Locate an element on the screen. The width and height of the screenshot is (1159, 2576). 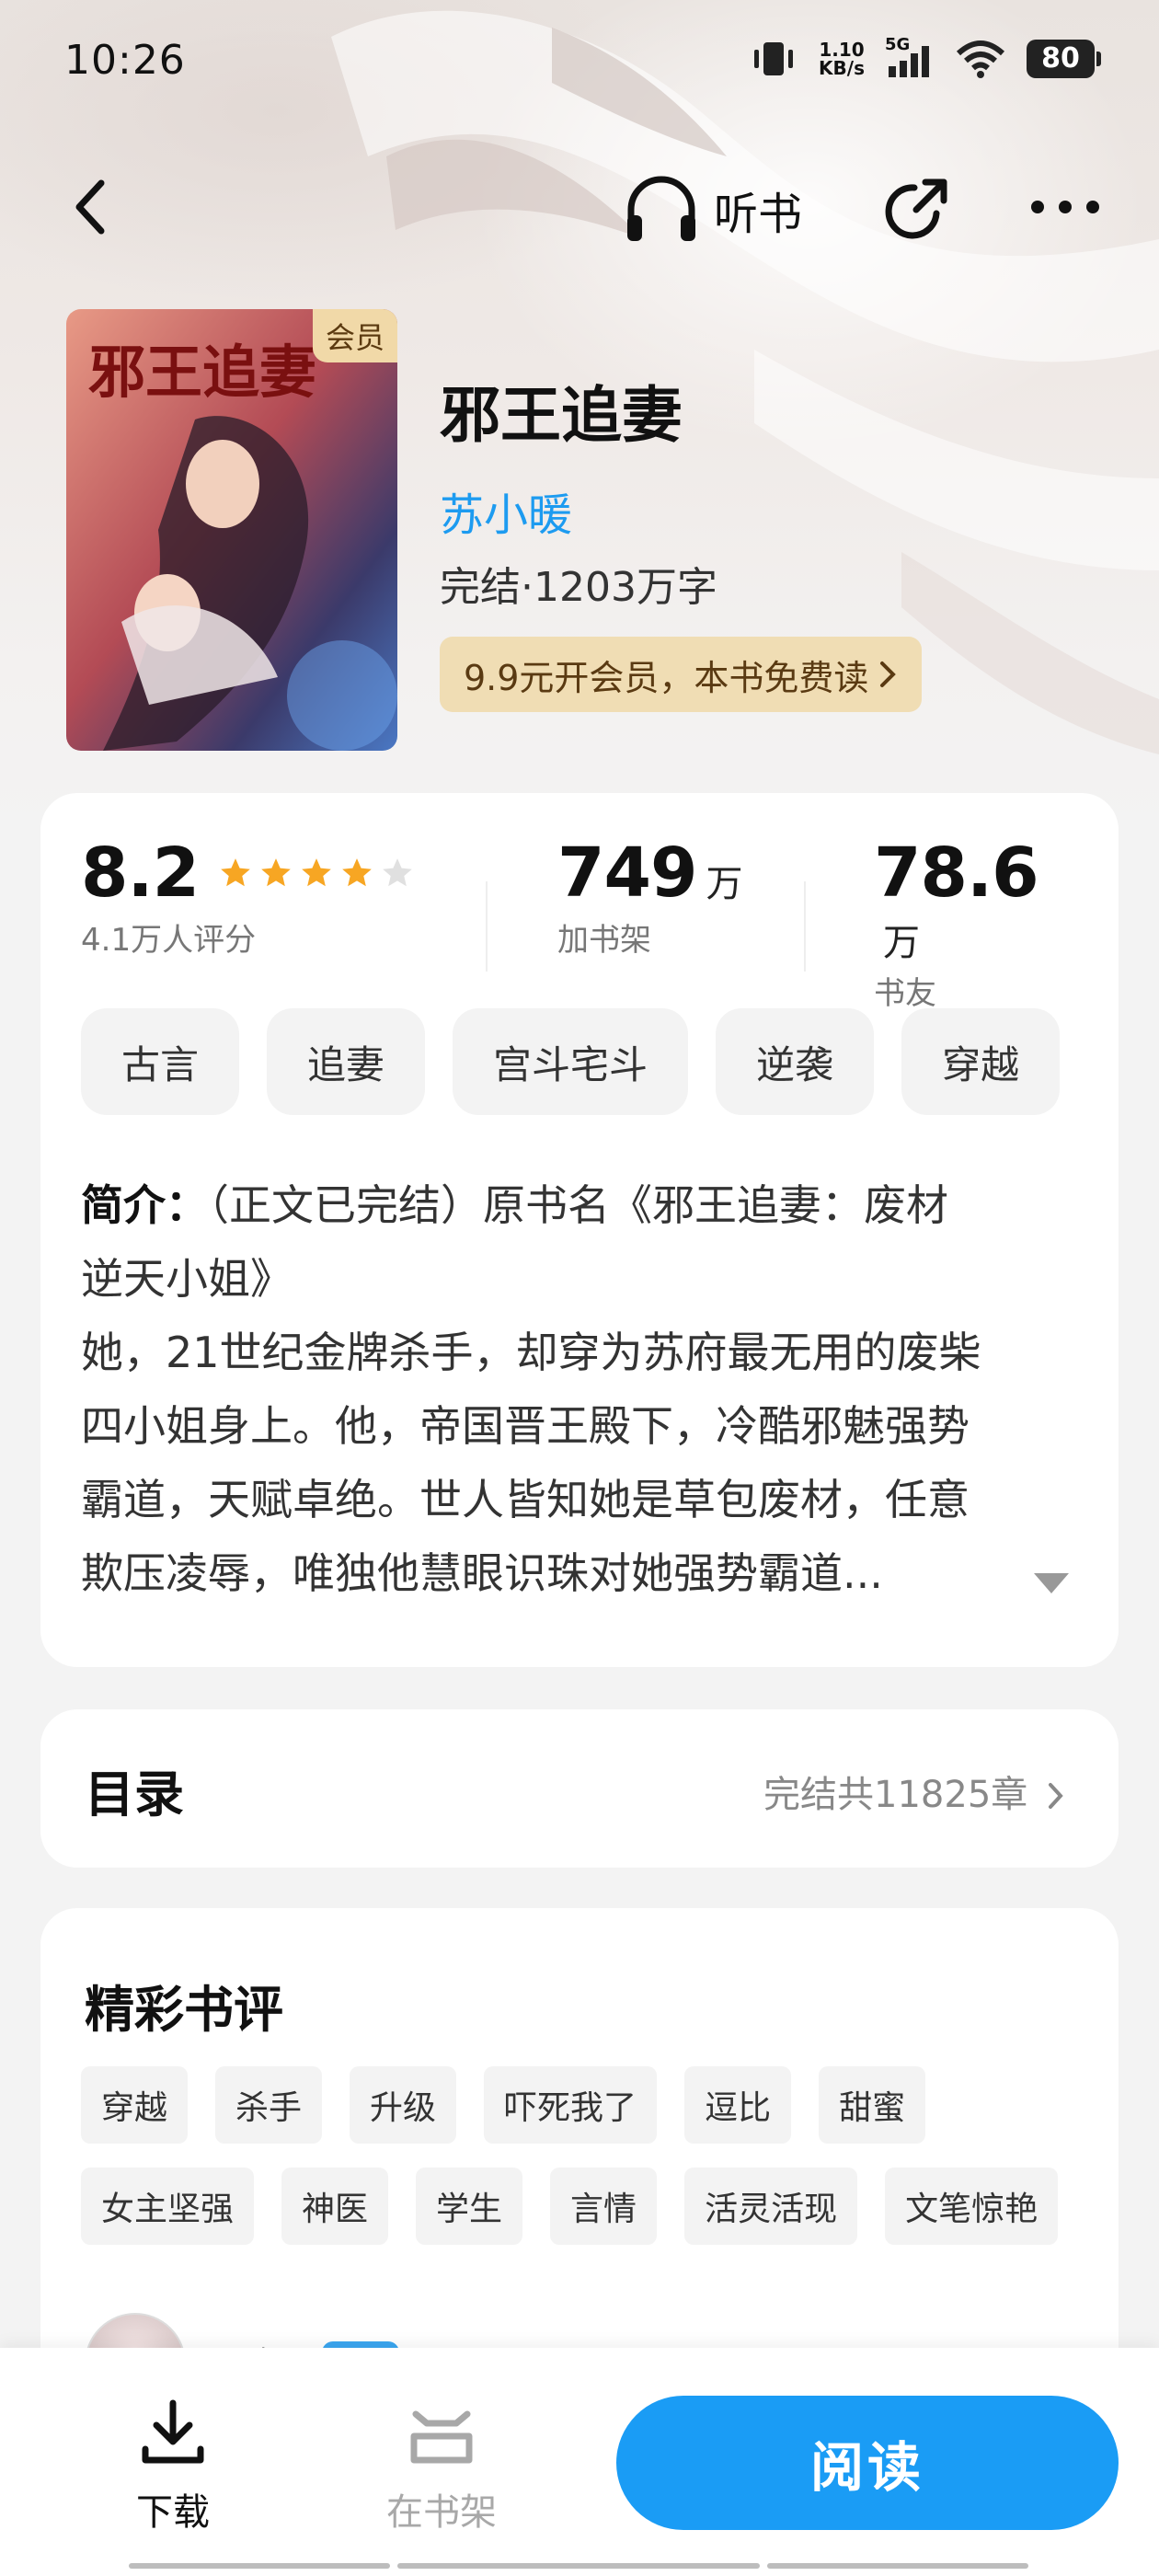
share-icon is located at coordinates (916, 208).